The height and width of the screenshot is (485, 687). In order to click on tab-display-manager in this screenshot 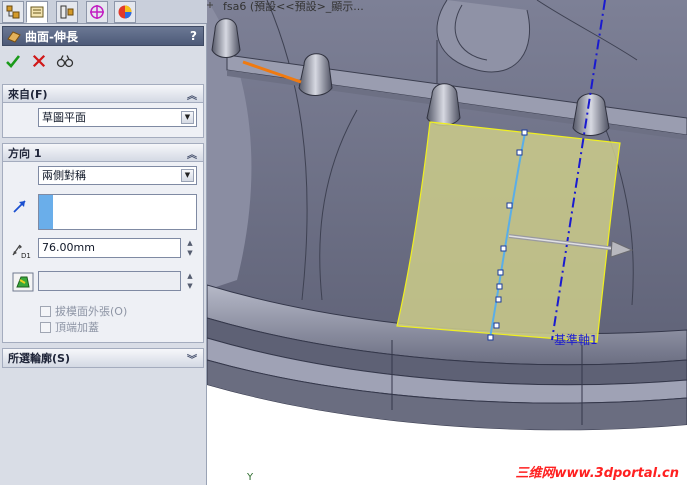, I will do `click(125, 12)`.